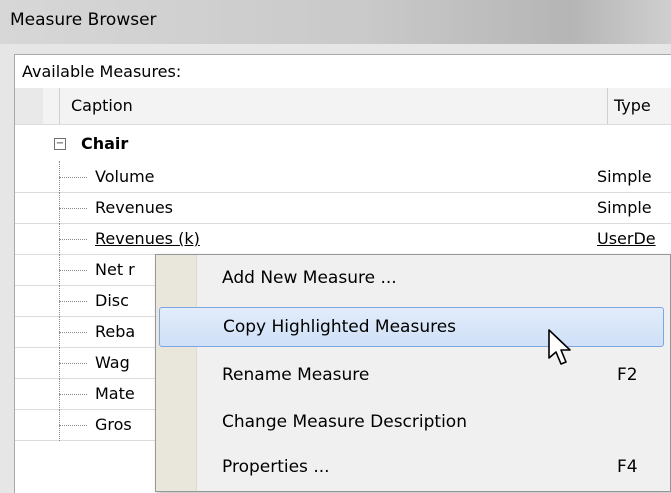 The width and height of the screenshot is (671, 493). I want to click on cell-caption: Volume, so click(125, 176).